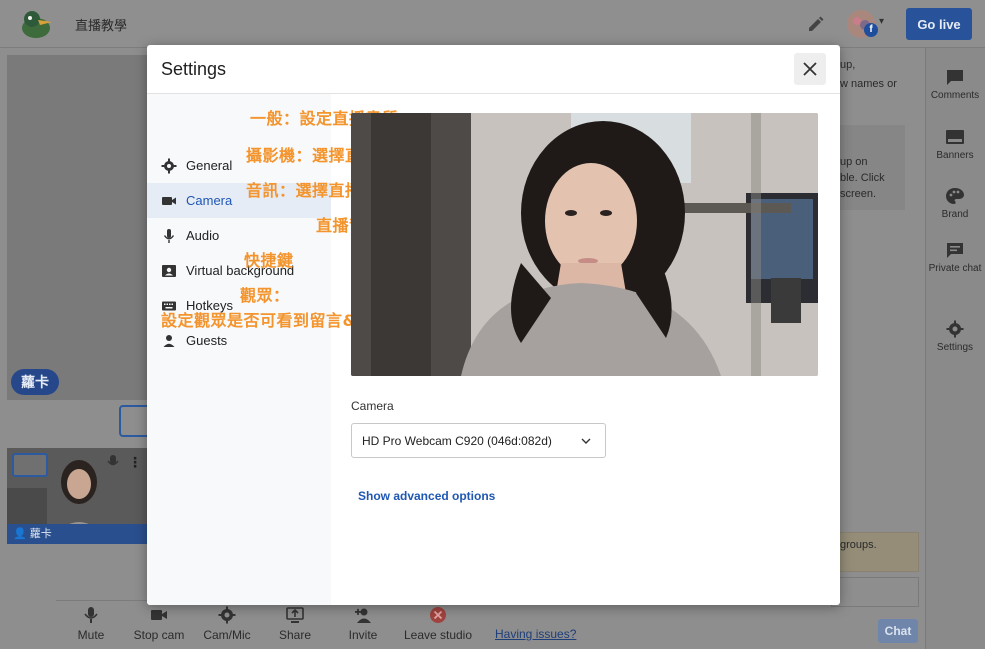  I want to click on close-button, so click(810, 69).